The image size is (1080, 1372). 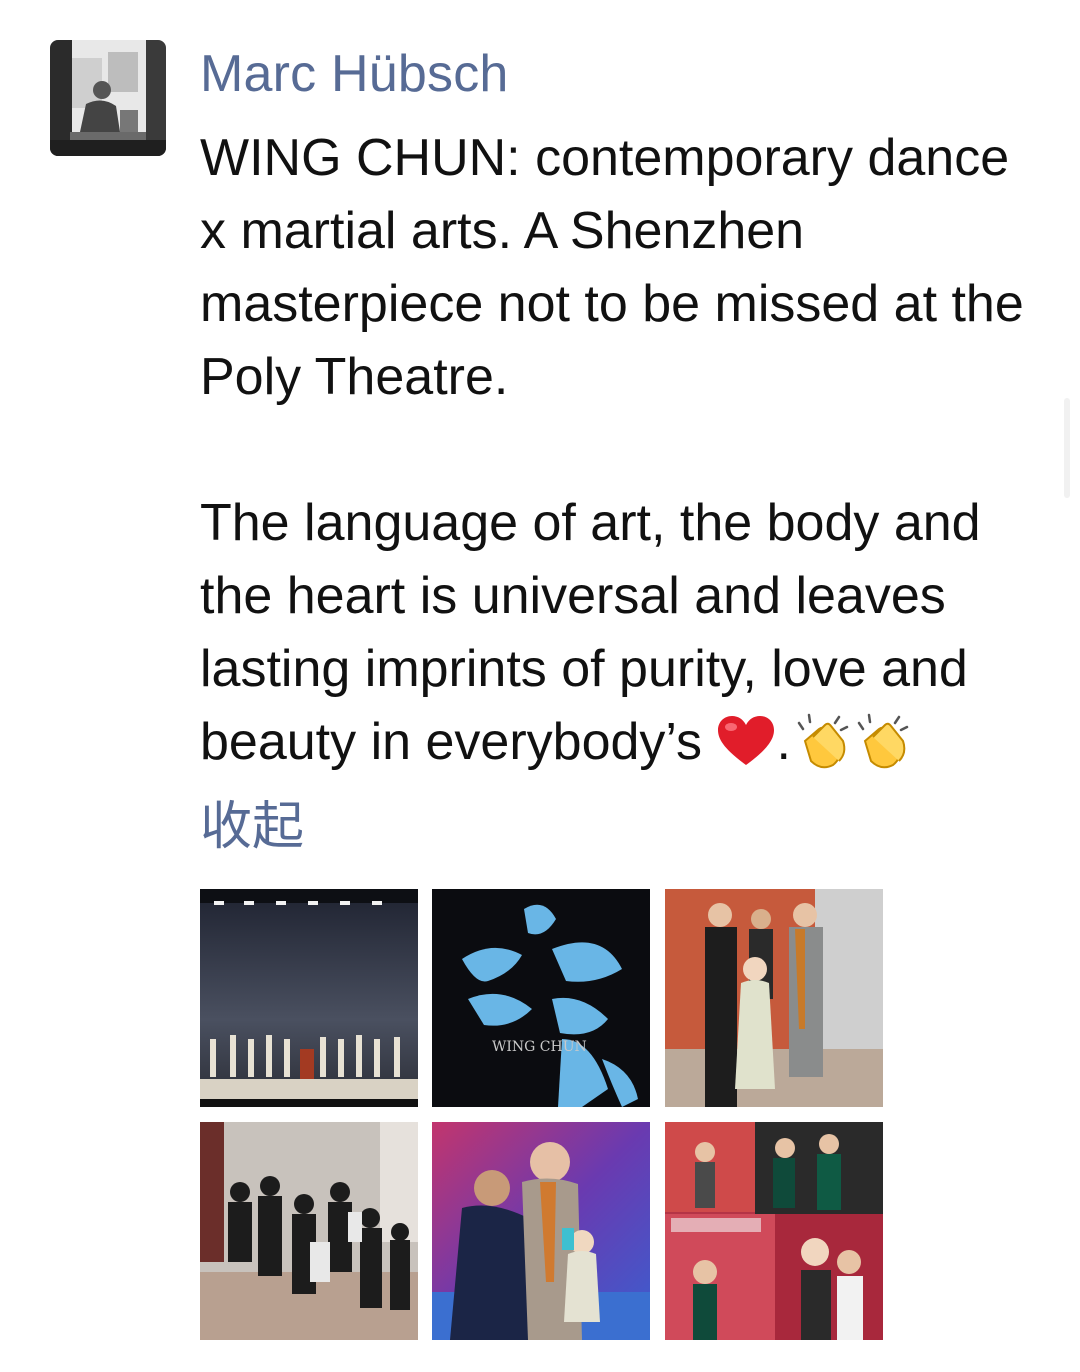 I want to click on stage-performance-image, so click(x=309, y=998).